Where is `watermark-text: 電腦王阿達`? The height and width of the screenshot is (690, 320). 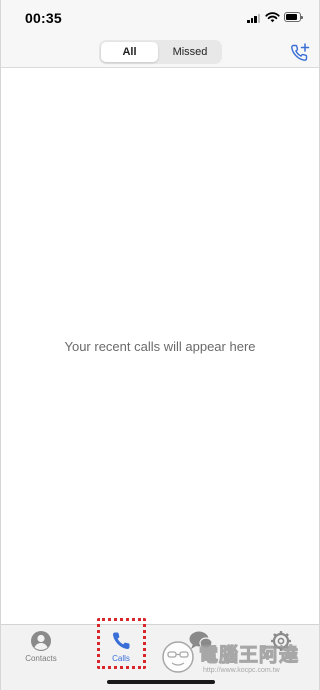
watermark-text: 電腦王阿達 is located at coordinates (249, 655).